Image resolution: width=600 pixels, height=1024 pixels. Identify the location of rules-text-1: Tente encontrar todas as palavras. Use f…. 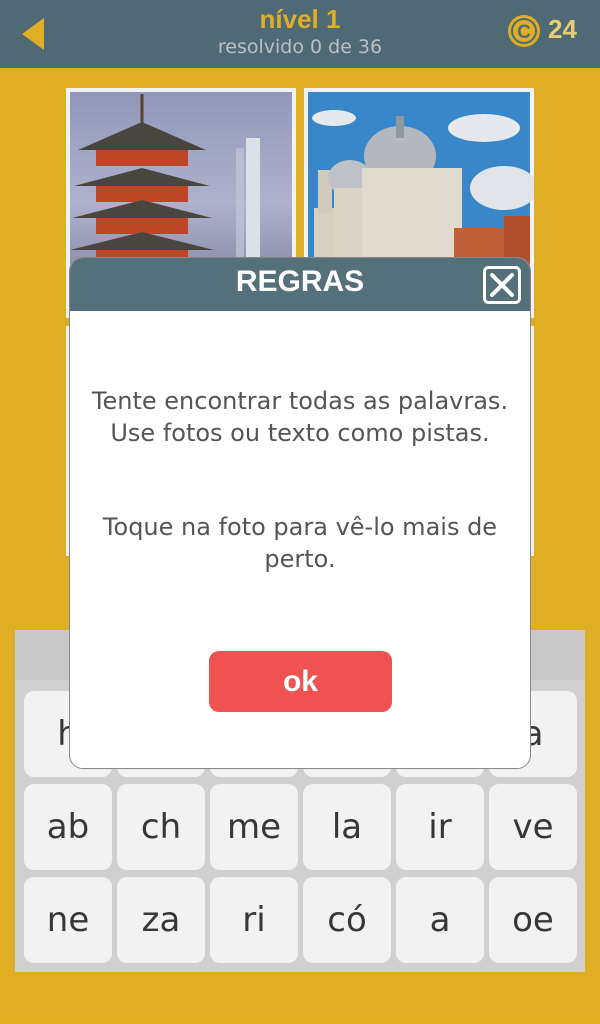
(300, 417).